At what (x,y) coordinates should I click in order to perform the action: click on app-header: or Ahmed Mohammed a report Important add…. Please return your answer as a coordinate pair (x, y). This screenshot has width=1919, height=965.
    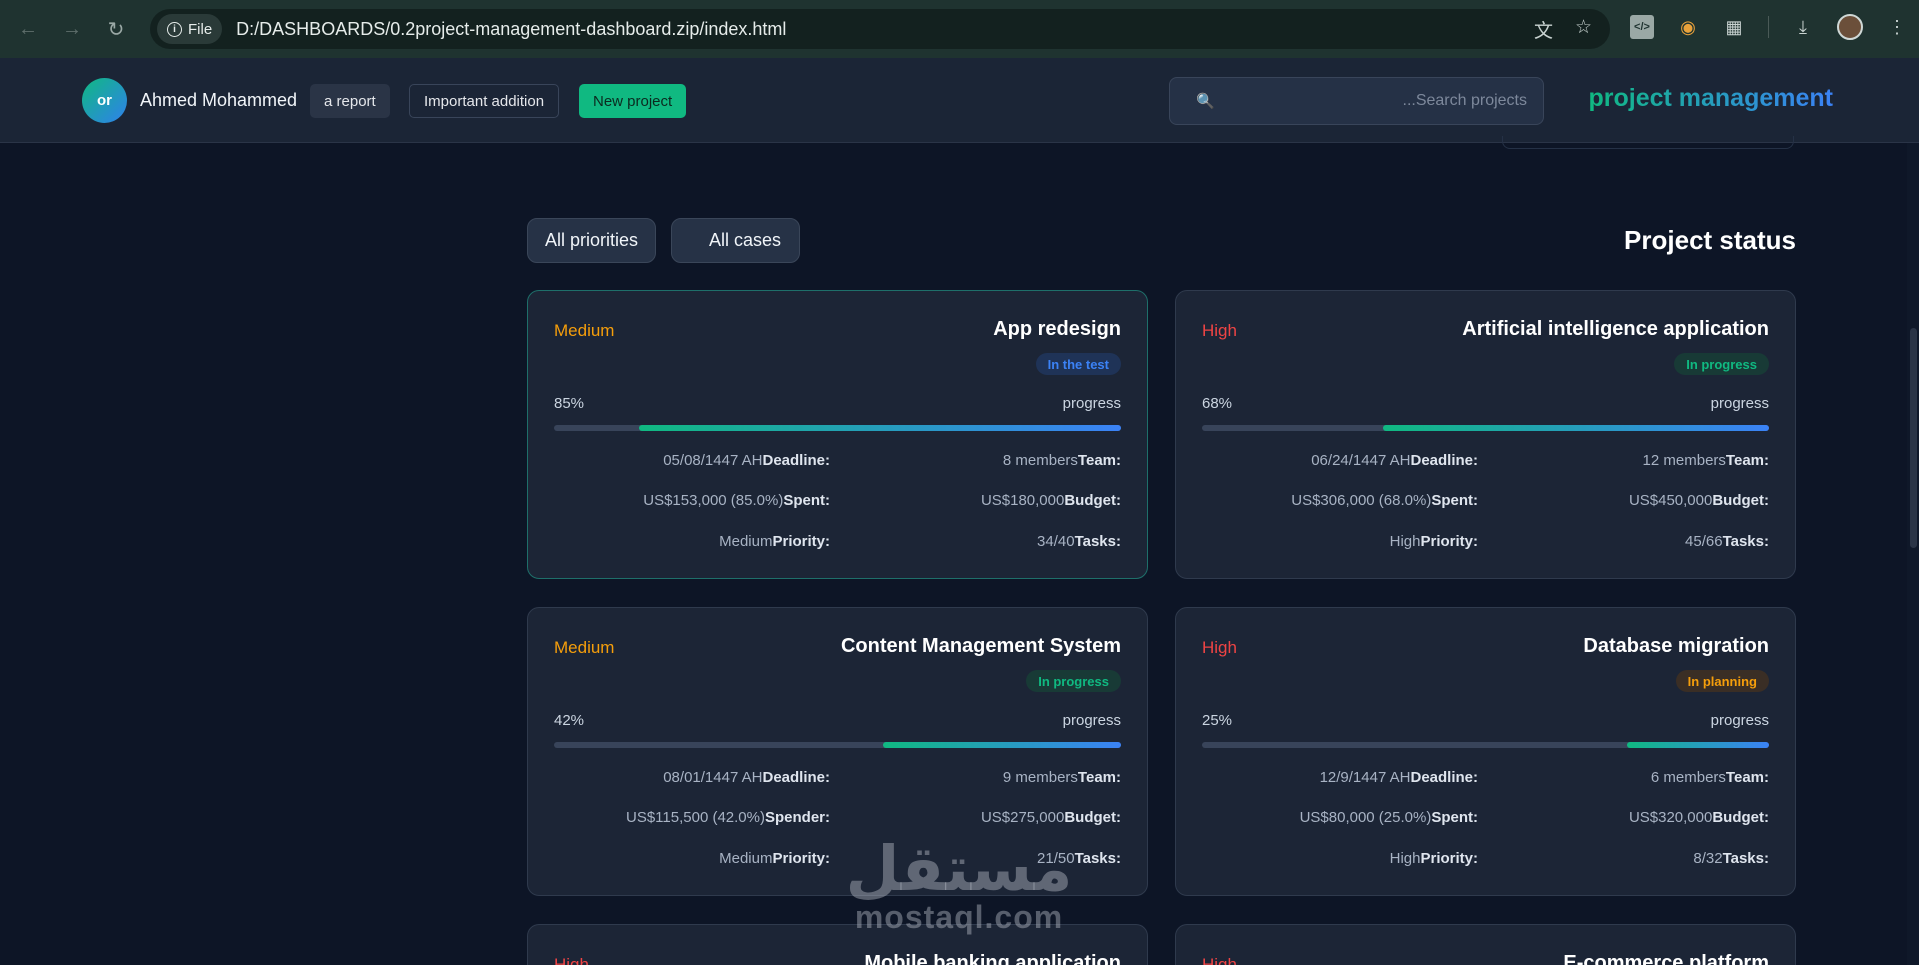
    Looking at the image, I should click on (959, 100).